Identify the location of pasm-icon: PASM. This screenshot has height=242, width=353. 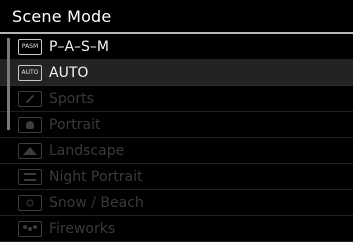
(30, 47).